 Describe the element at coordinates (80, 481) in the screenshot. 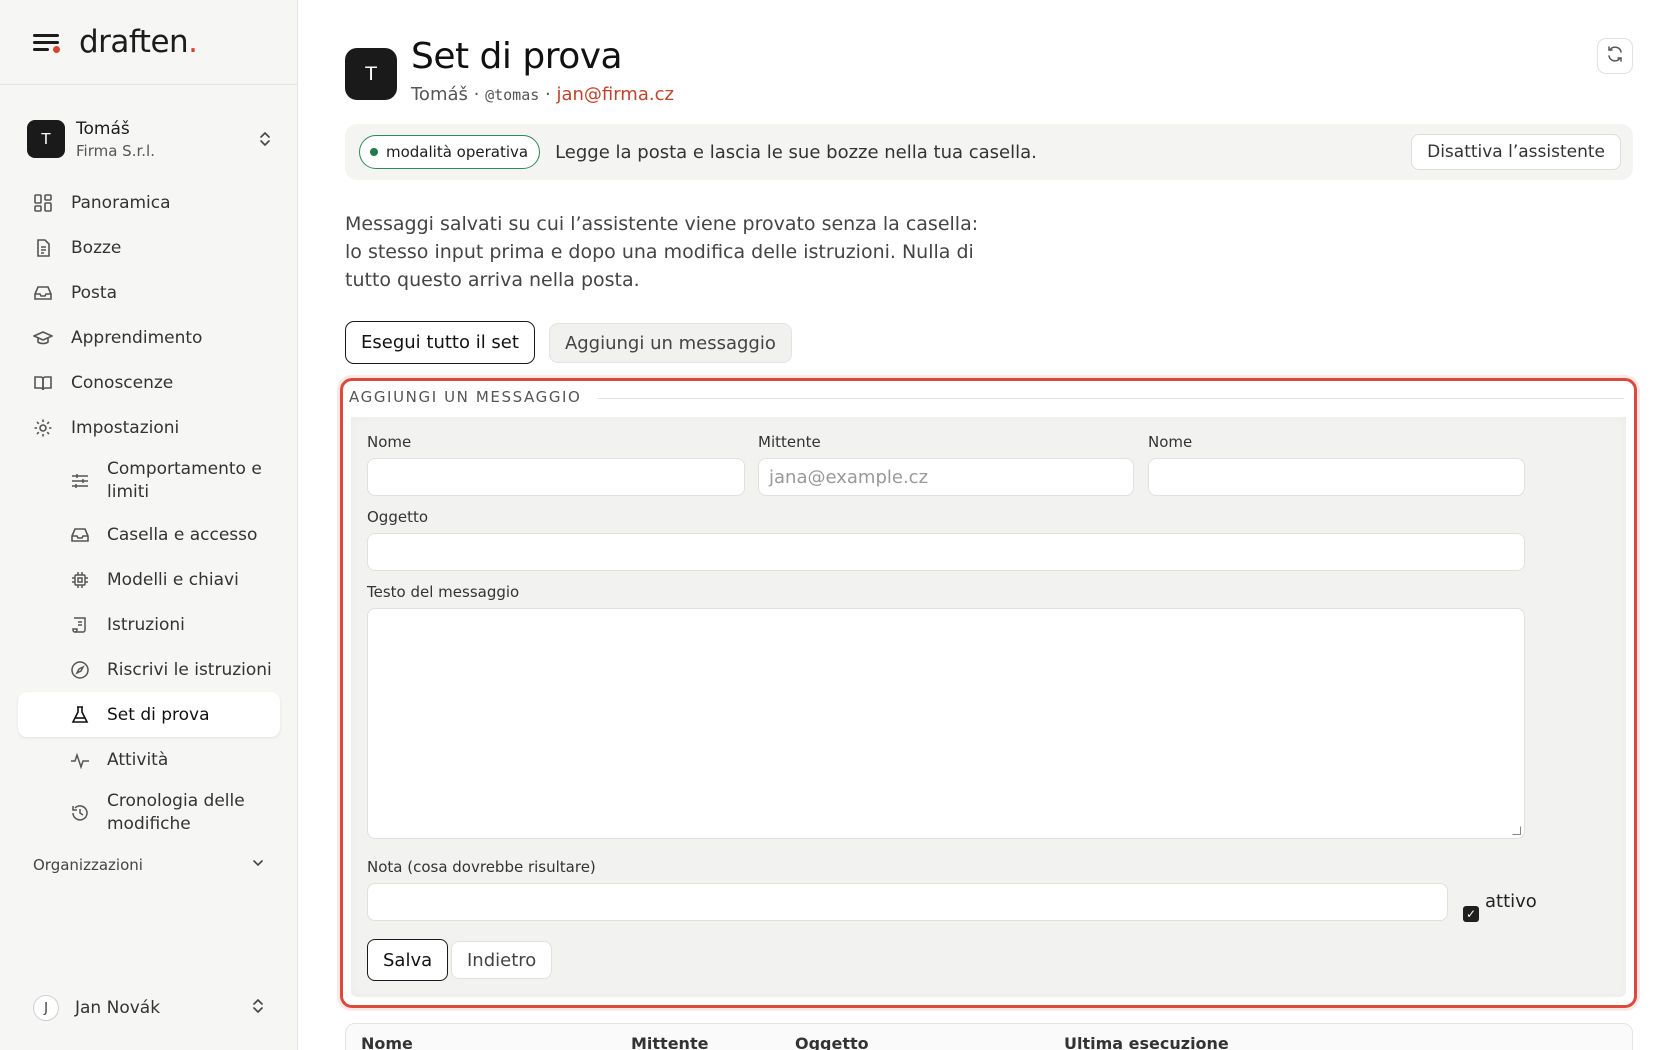

I see `sliders-icon` at that location.